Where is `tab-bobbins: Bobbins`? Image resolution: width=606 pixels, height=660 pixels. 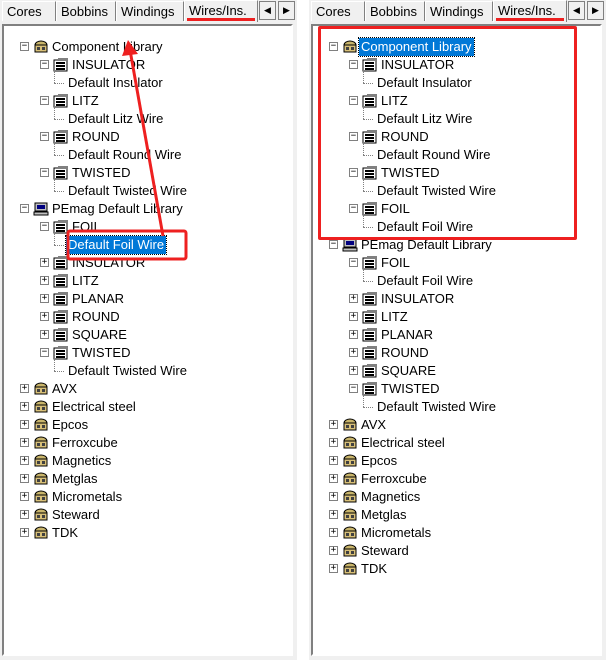
tab-bobbins: Bobbins is located at coordinates (395, 11).